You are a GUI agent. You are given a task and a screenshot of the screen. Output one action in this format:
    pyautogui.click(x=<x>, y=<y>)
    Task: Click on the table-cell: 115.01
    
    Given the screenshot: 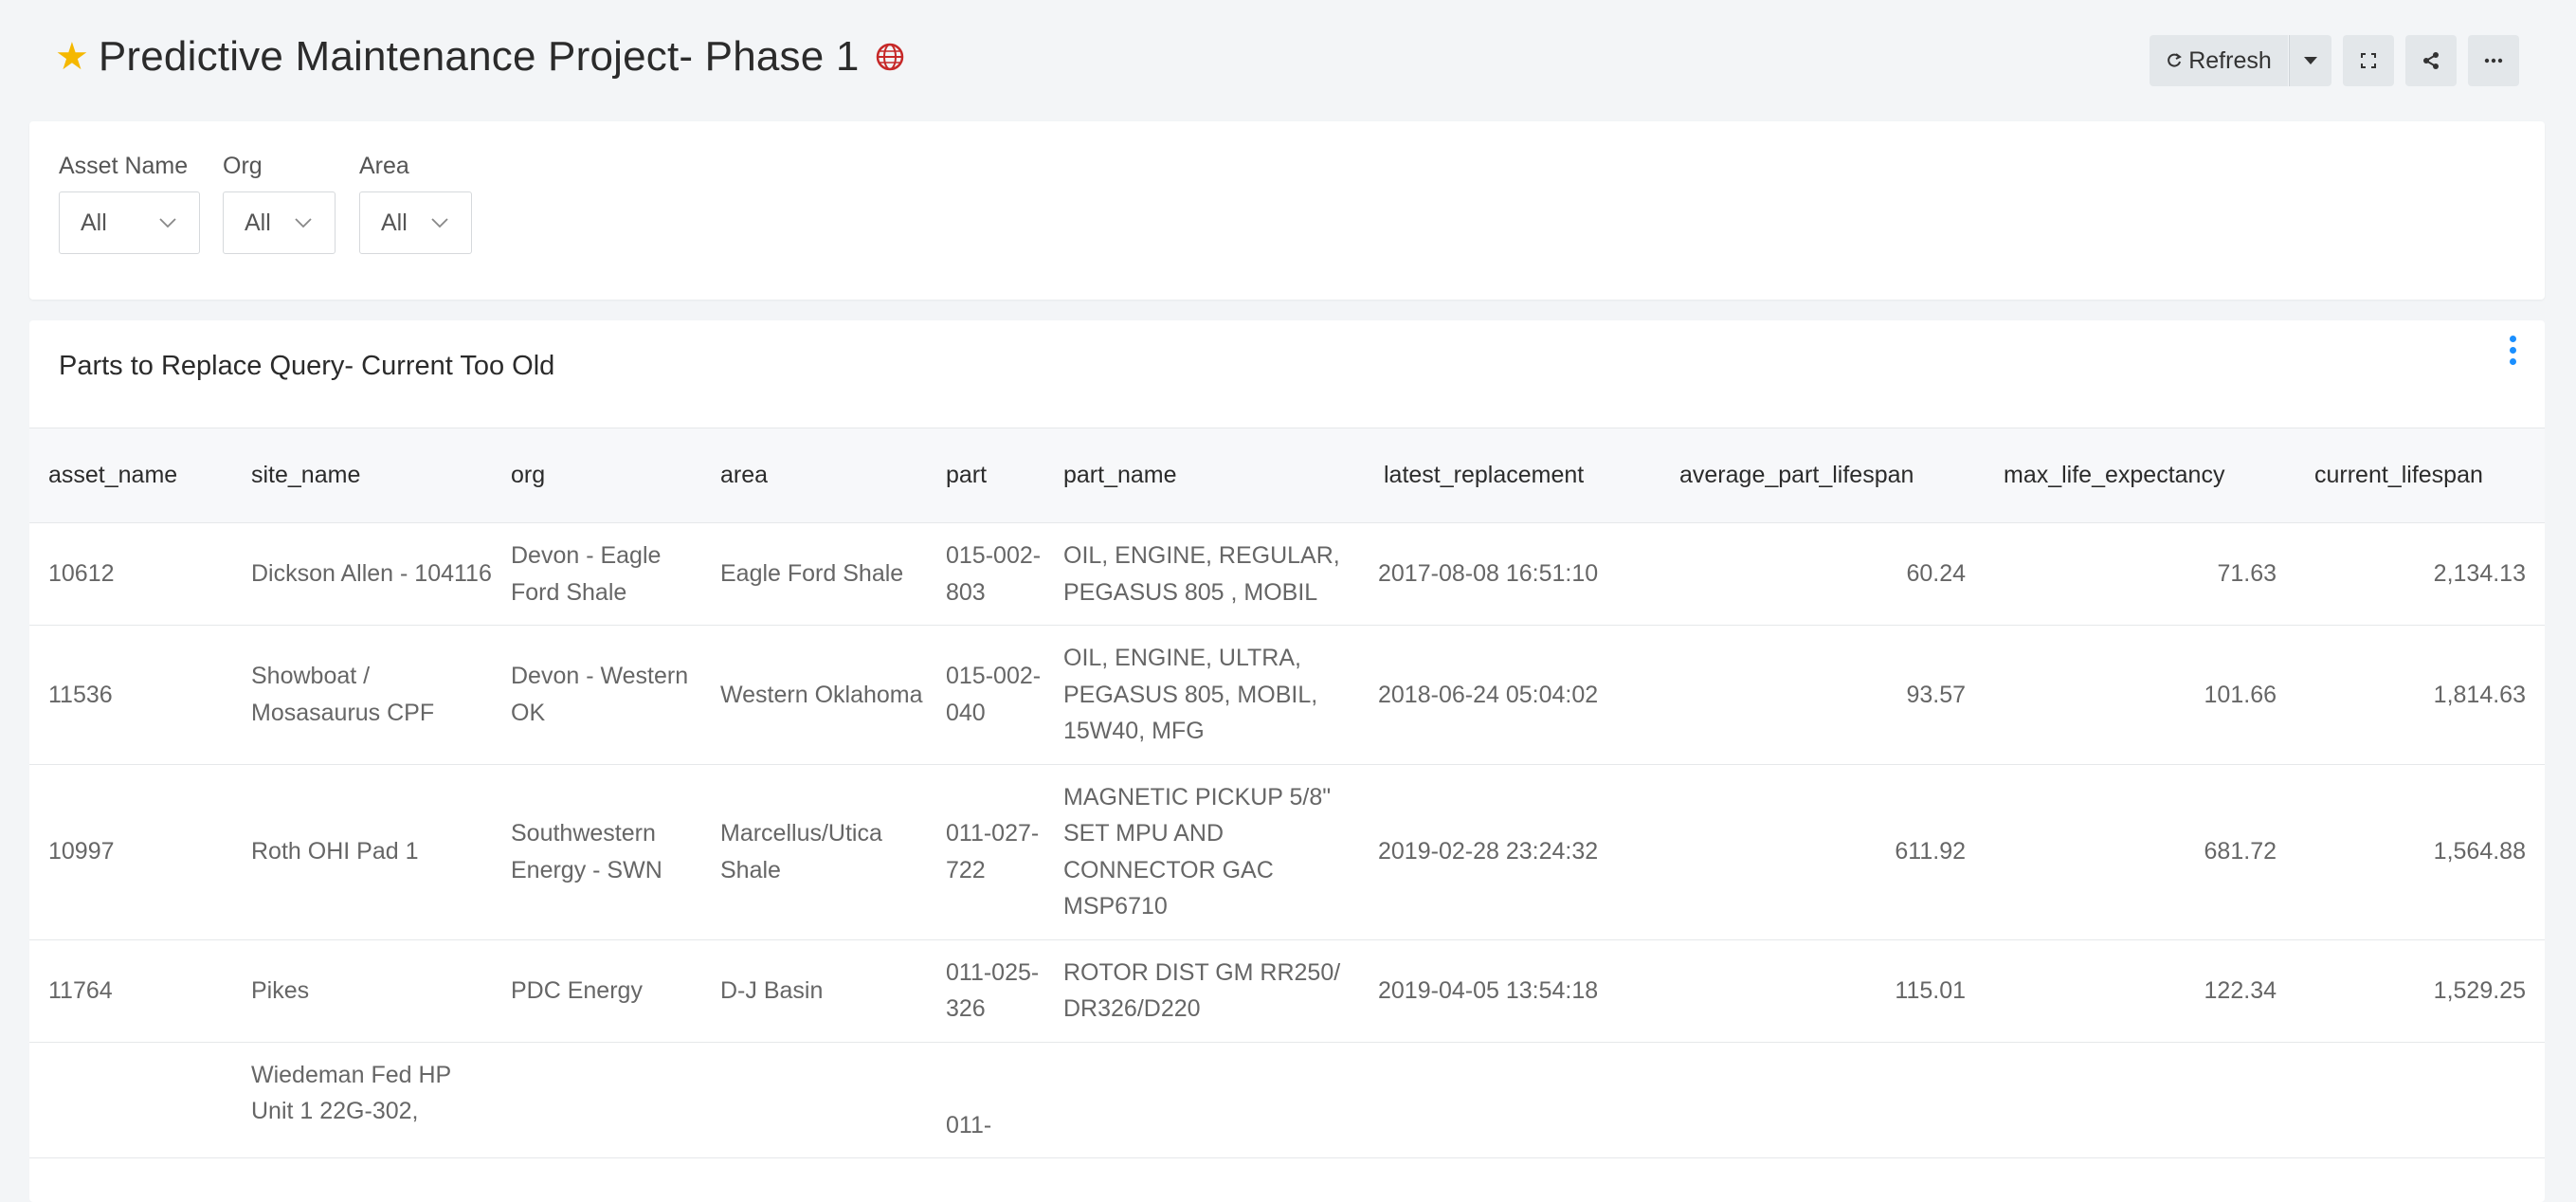 What is the action you would take?
    pyautogui.click(x=1822, y=991)
    